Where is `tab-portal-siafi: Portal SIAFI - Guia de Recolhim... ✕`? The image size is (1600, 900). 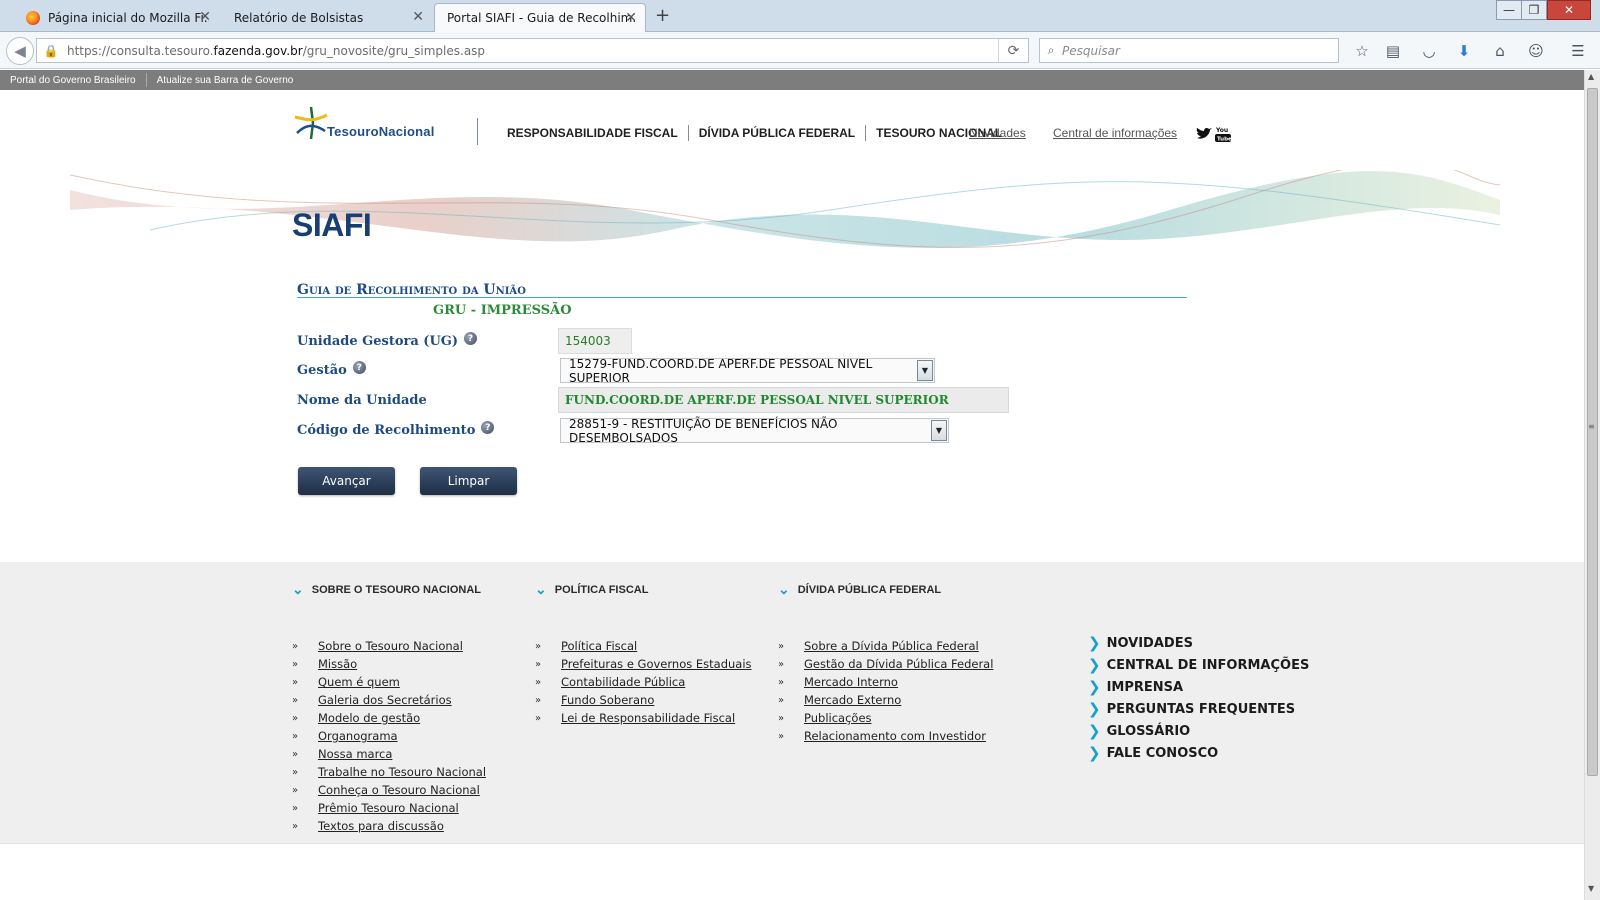 tab-portal-siafi: Portal SIAFI - Guia de Recolhim... ✕ is located at coordinates (540, 17).